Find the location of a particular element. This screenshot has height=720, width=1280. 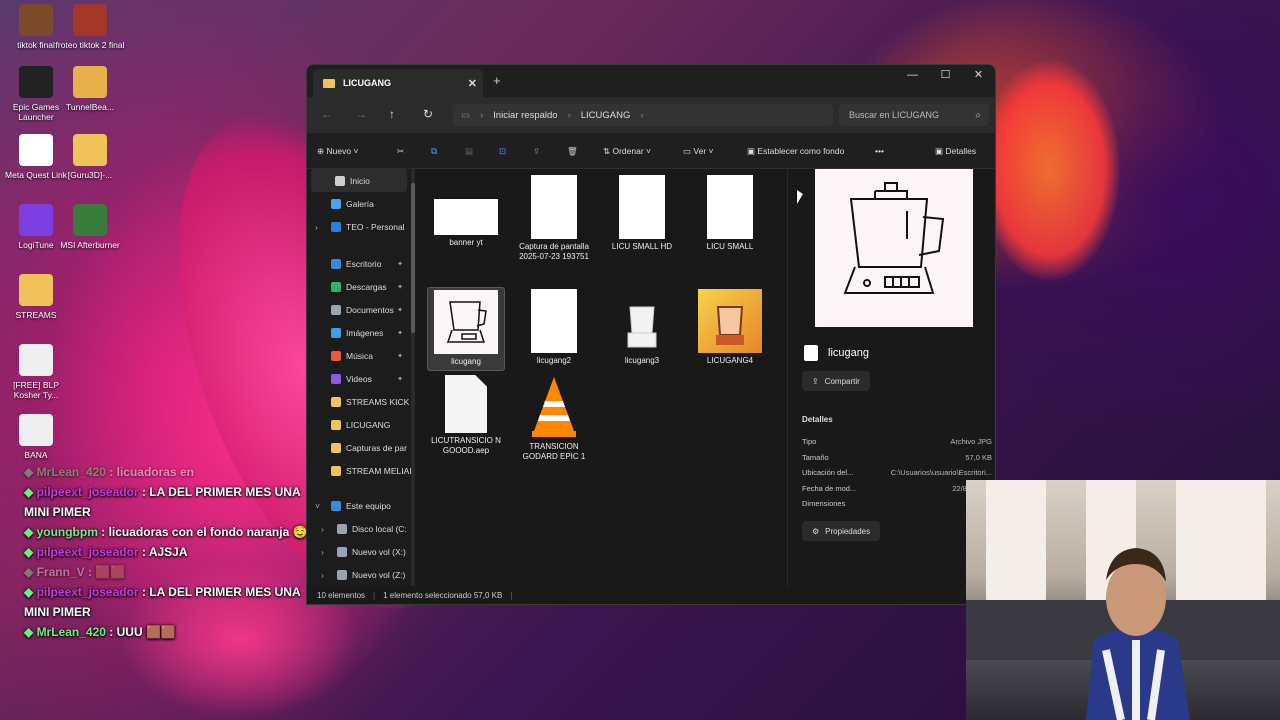

rename-icon: ⊡ is located at coordinates (502, 151).